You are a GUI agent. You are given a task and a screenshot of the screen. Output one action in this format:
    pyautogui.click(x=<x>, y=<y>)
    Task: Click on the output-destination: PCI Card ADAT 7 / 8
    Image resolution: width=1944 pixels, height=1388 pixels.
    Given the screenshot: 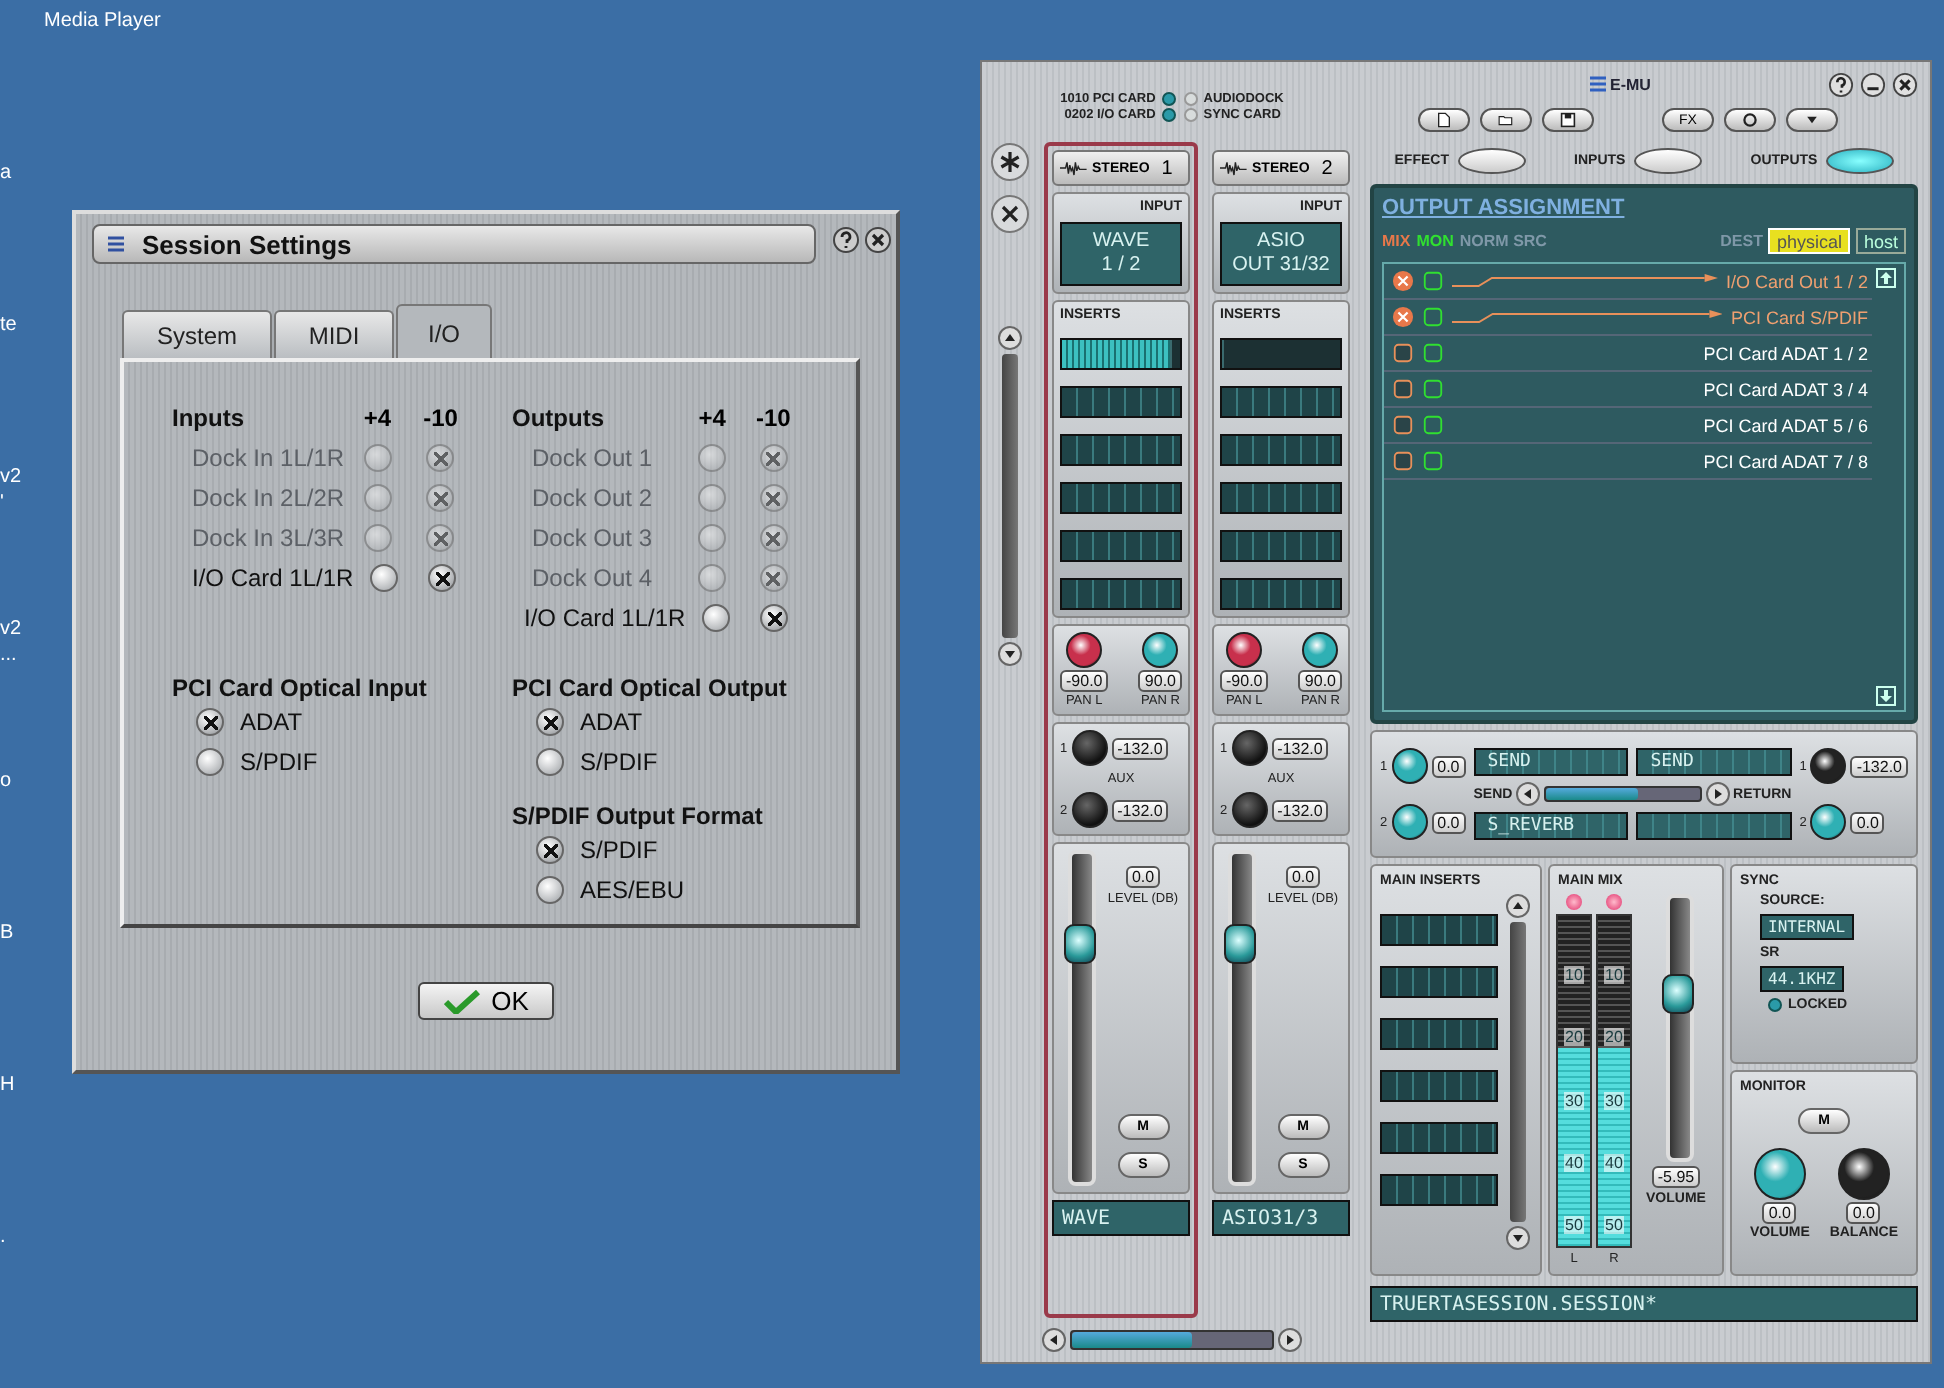 What is the action you would take?
    pyautogui.click(x=1787, y=461)
    